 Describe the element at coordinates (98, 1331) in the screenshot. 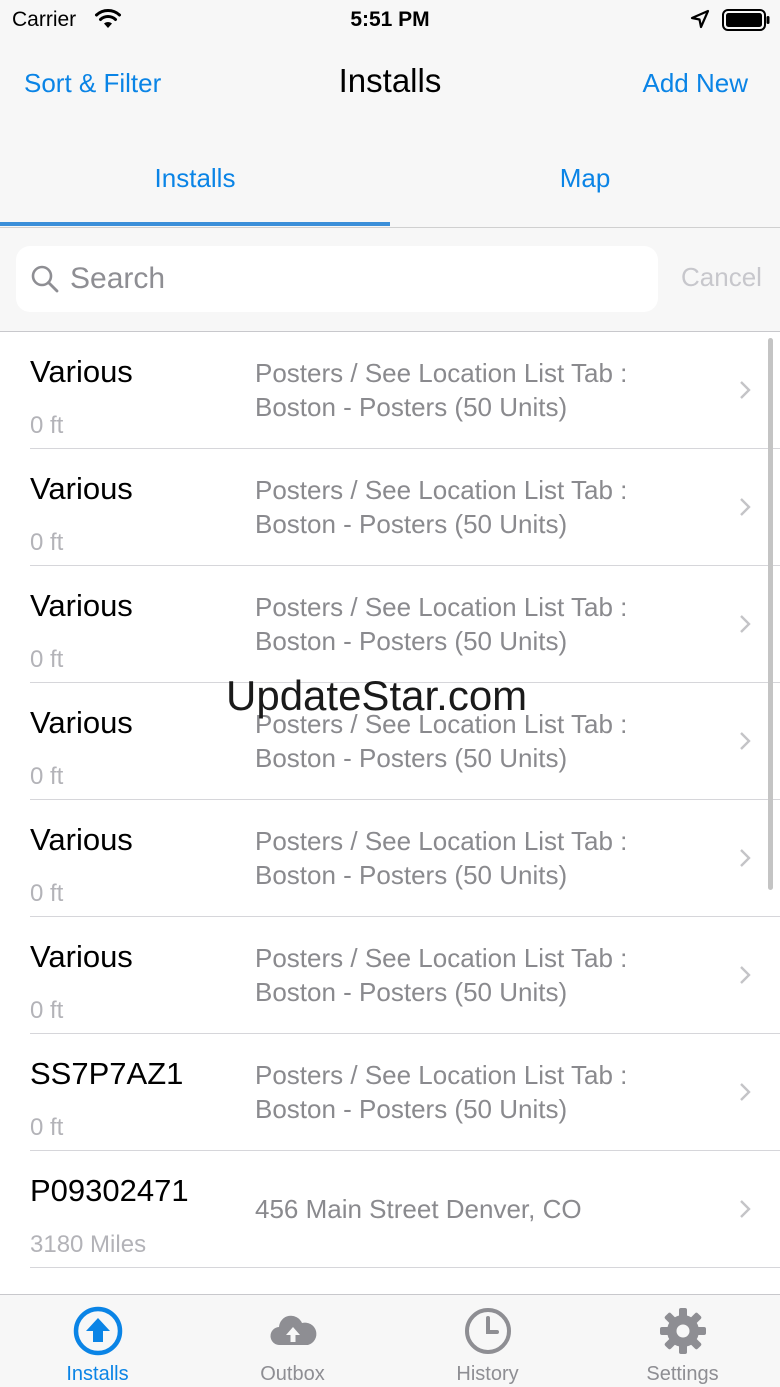

I see `upload-circle-icon` at that location.